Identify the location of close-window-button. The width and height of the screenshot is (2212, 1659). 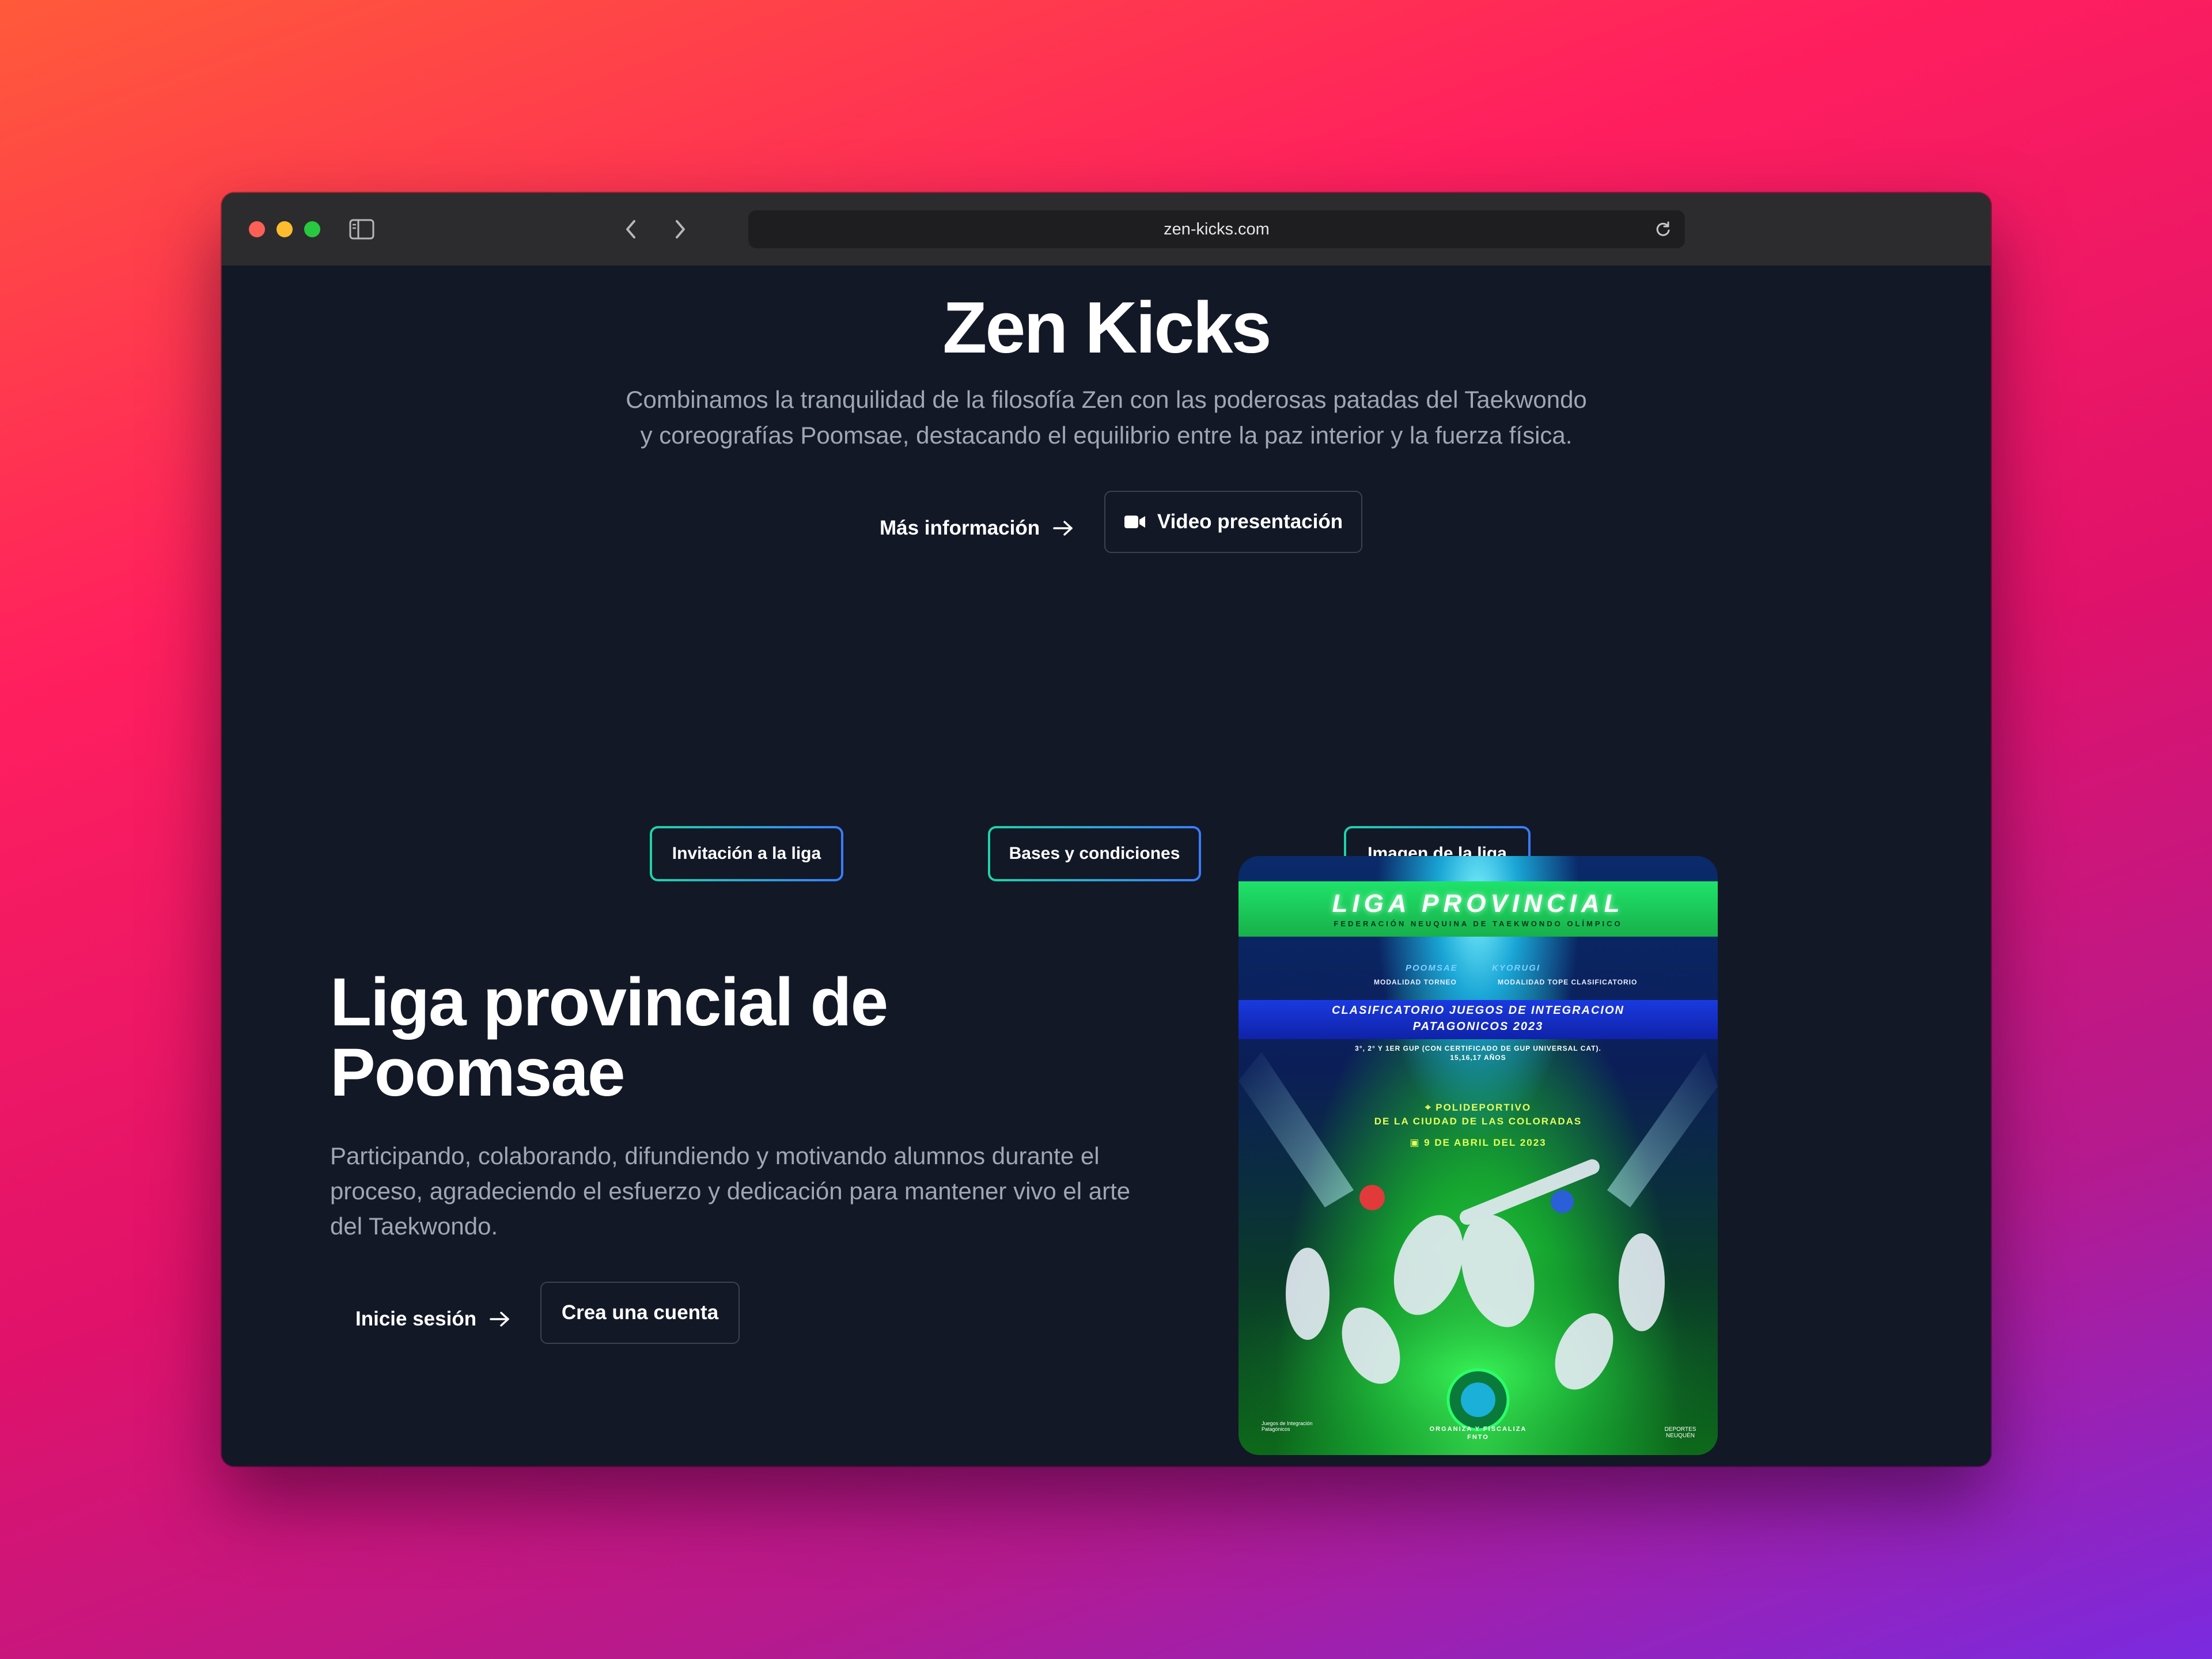
(257, 229).